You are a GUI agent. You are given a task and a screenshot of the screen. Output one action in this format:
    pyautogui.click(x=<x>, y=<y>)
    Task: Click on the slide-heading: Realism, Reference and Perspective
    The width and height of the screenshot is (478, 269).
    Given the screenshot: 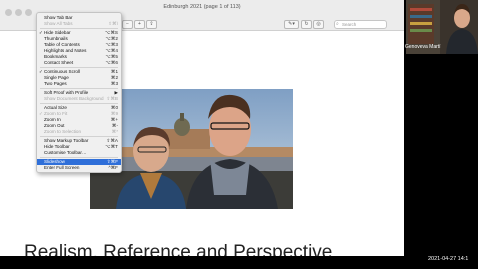 What is the action you would take?
    pyautogui.click(x=178, y=249)
    